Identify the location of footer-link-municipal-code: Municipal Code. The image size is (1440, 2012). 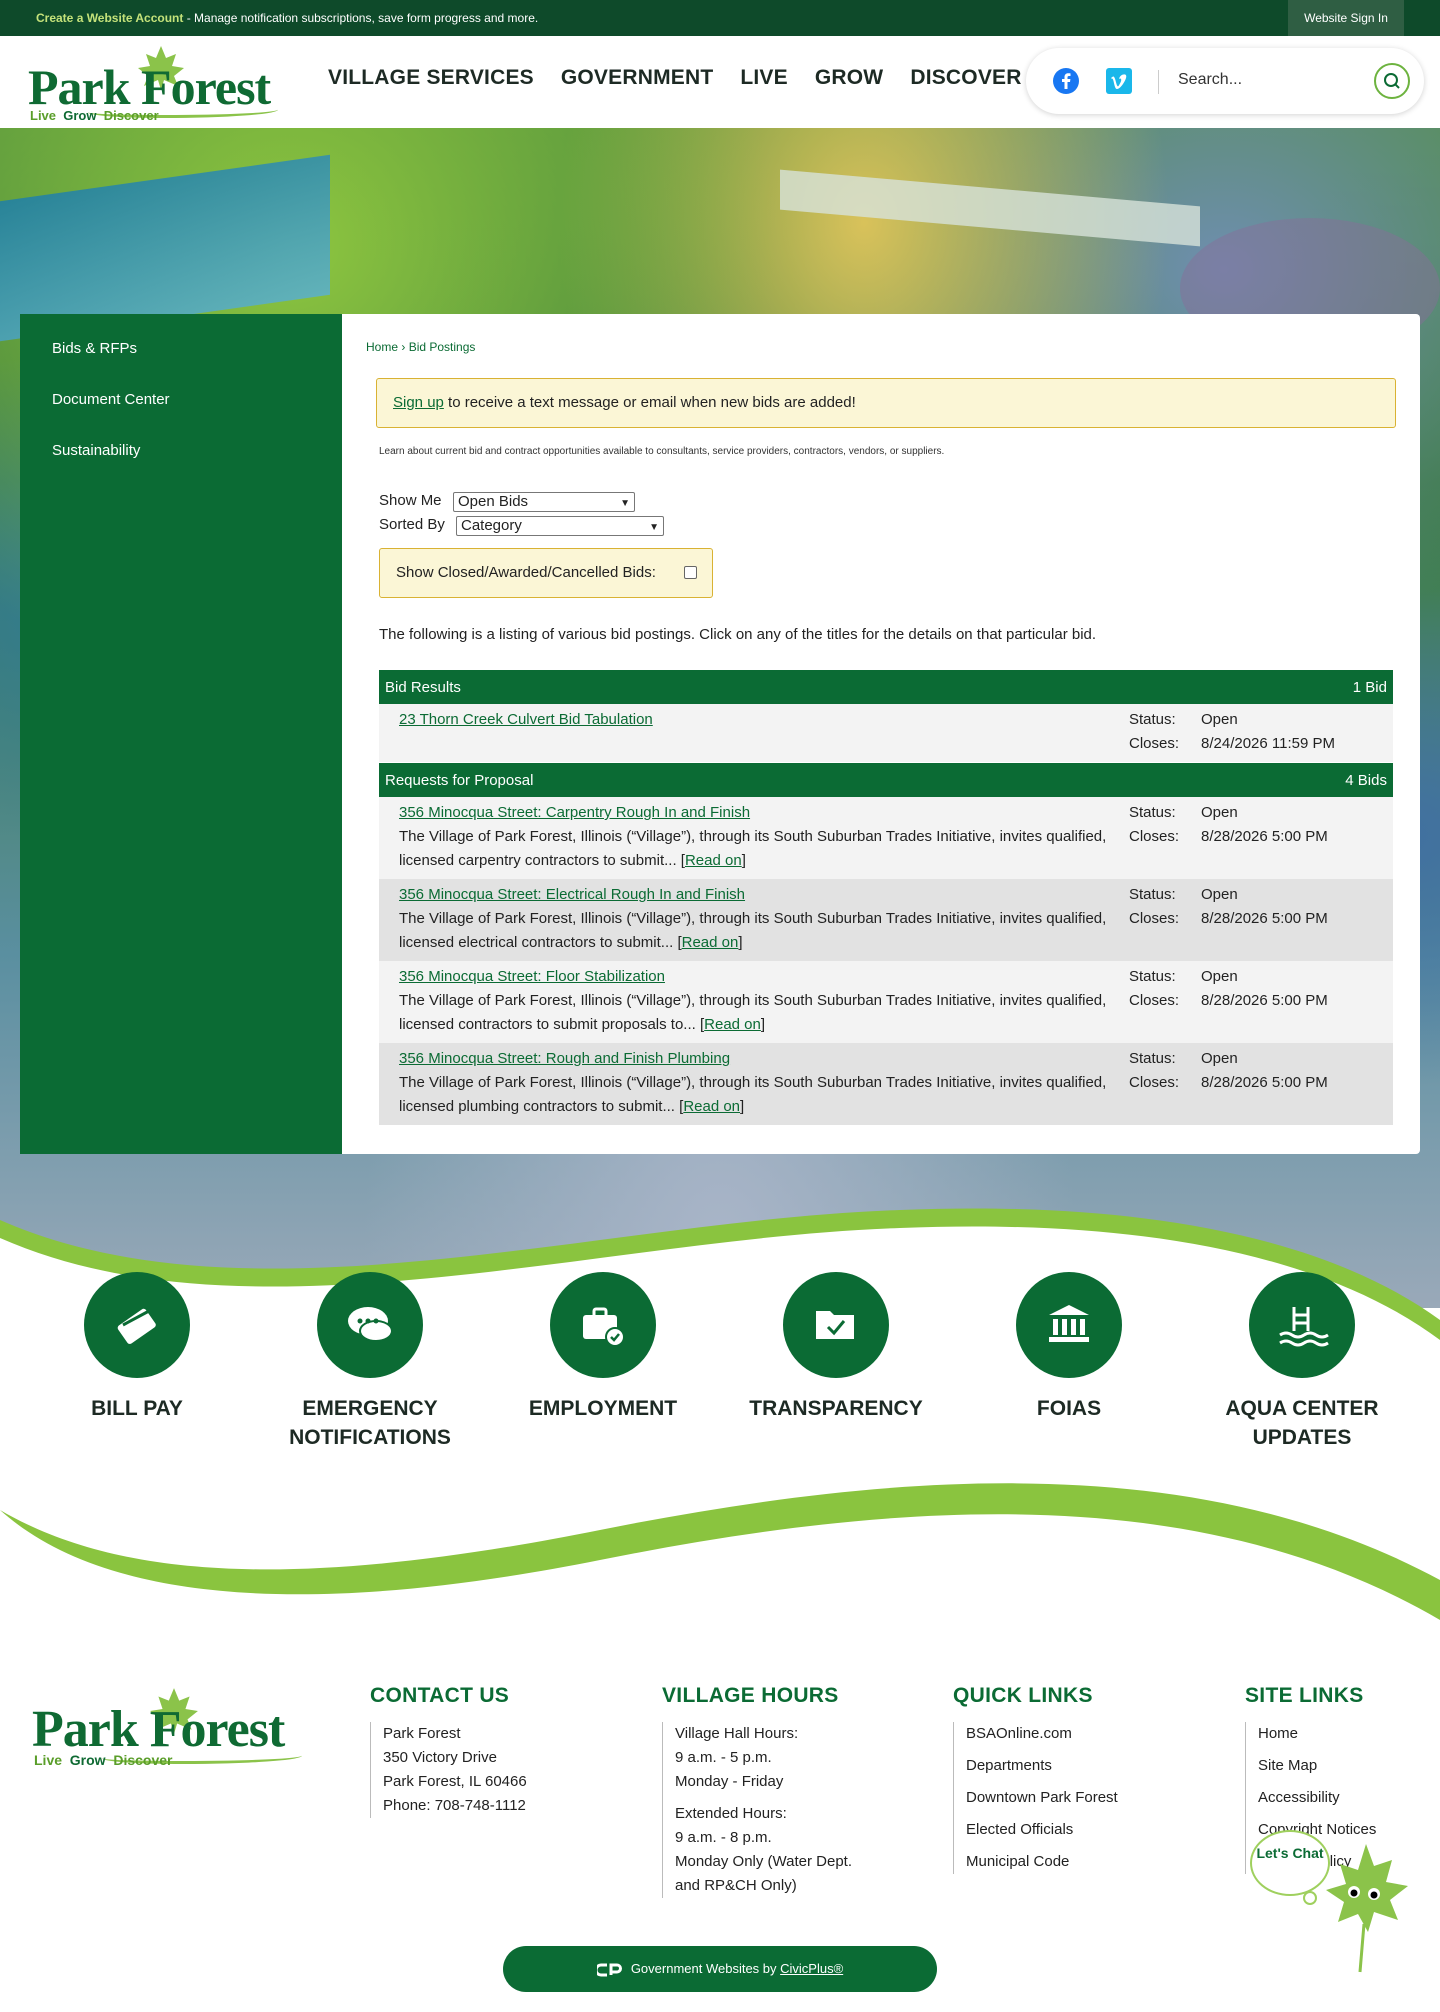
(1042, 1862).